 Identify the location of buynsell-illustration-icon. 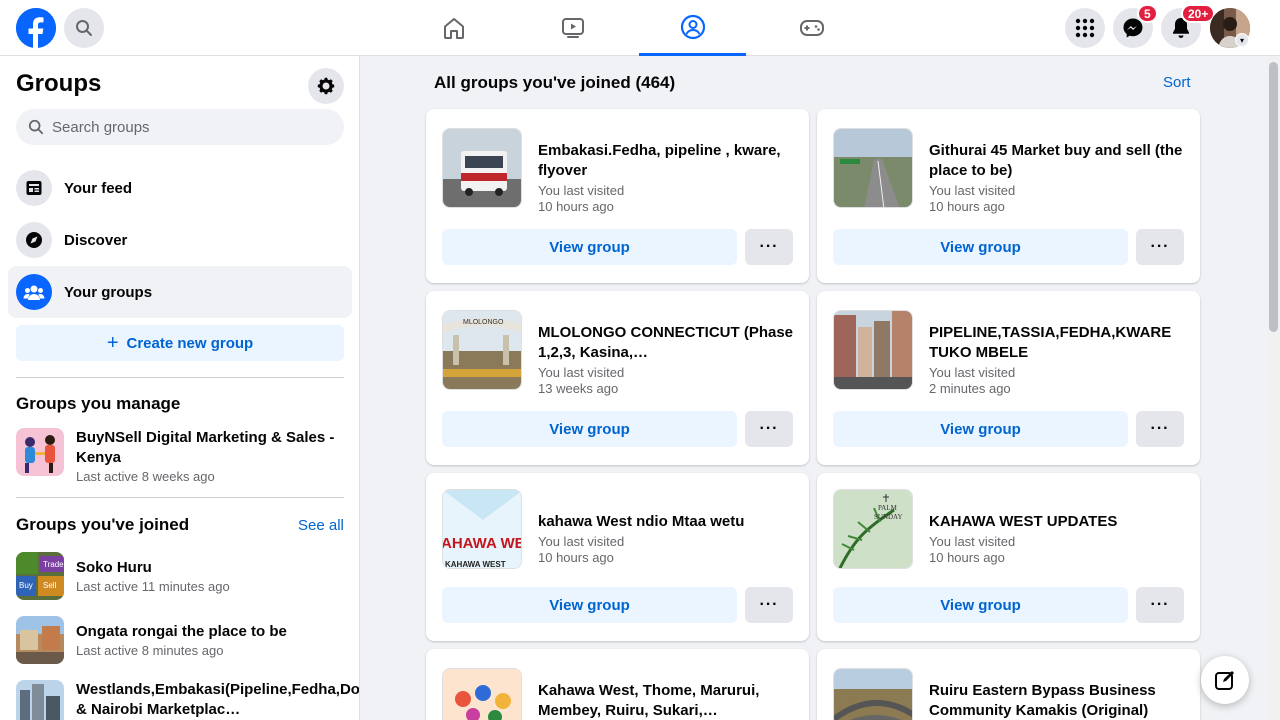
(40, 452).